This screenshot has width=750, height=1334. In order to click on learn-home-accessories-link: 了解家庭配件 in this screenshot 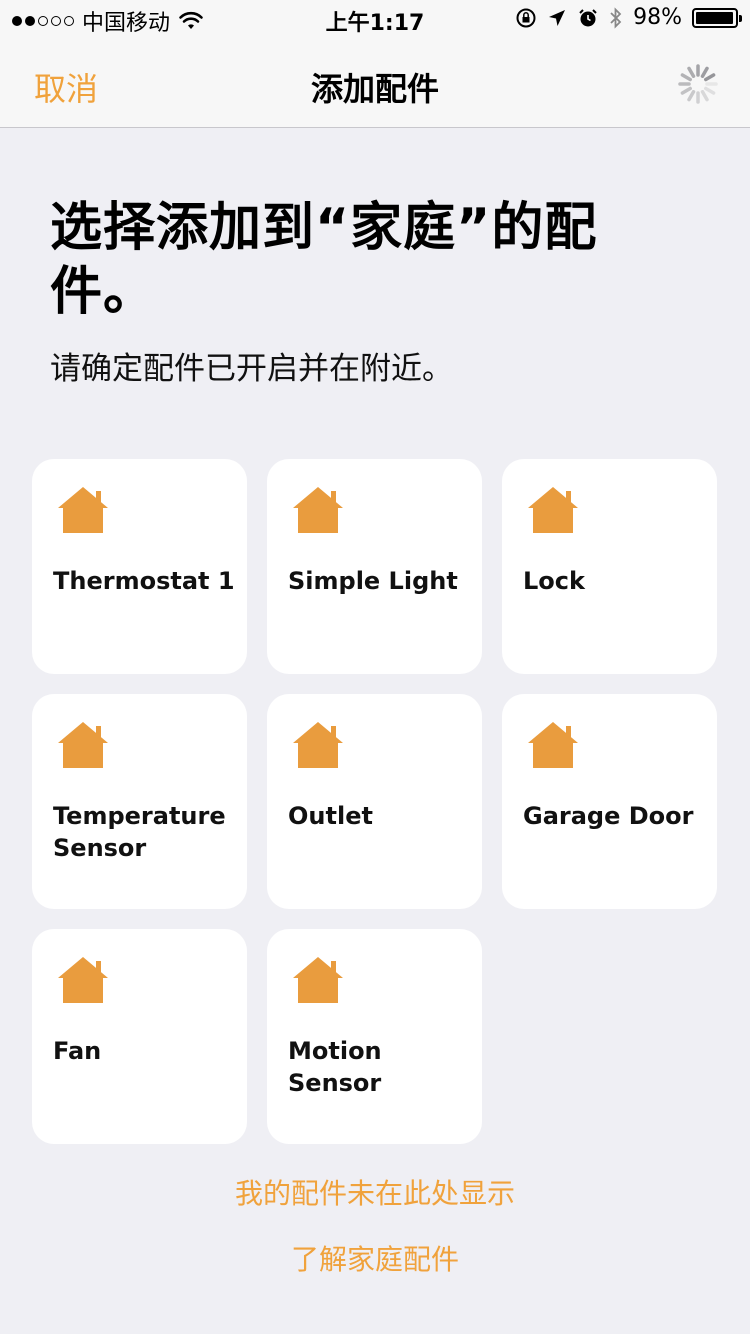, I will do `click(375, 1258)`.